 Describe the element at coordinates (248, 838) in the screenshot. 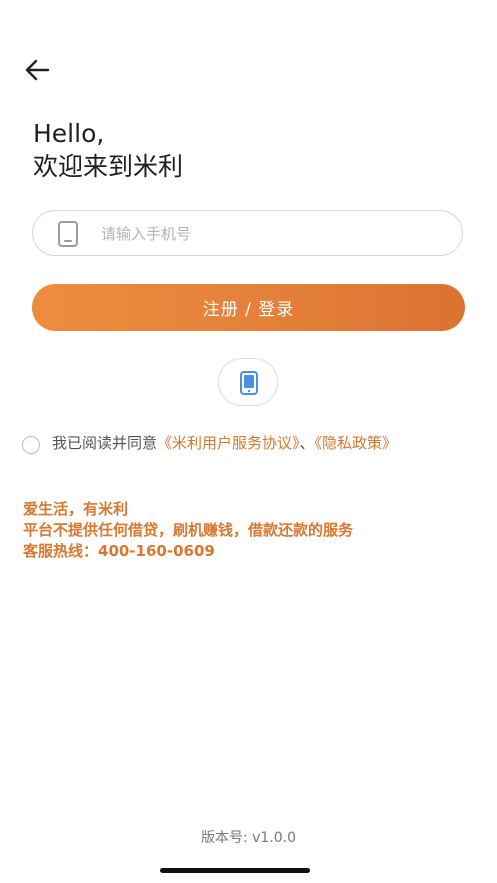

I see `version-label: 版本号: v1.0.0` at that location.